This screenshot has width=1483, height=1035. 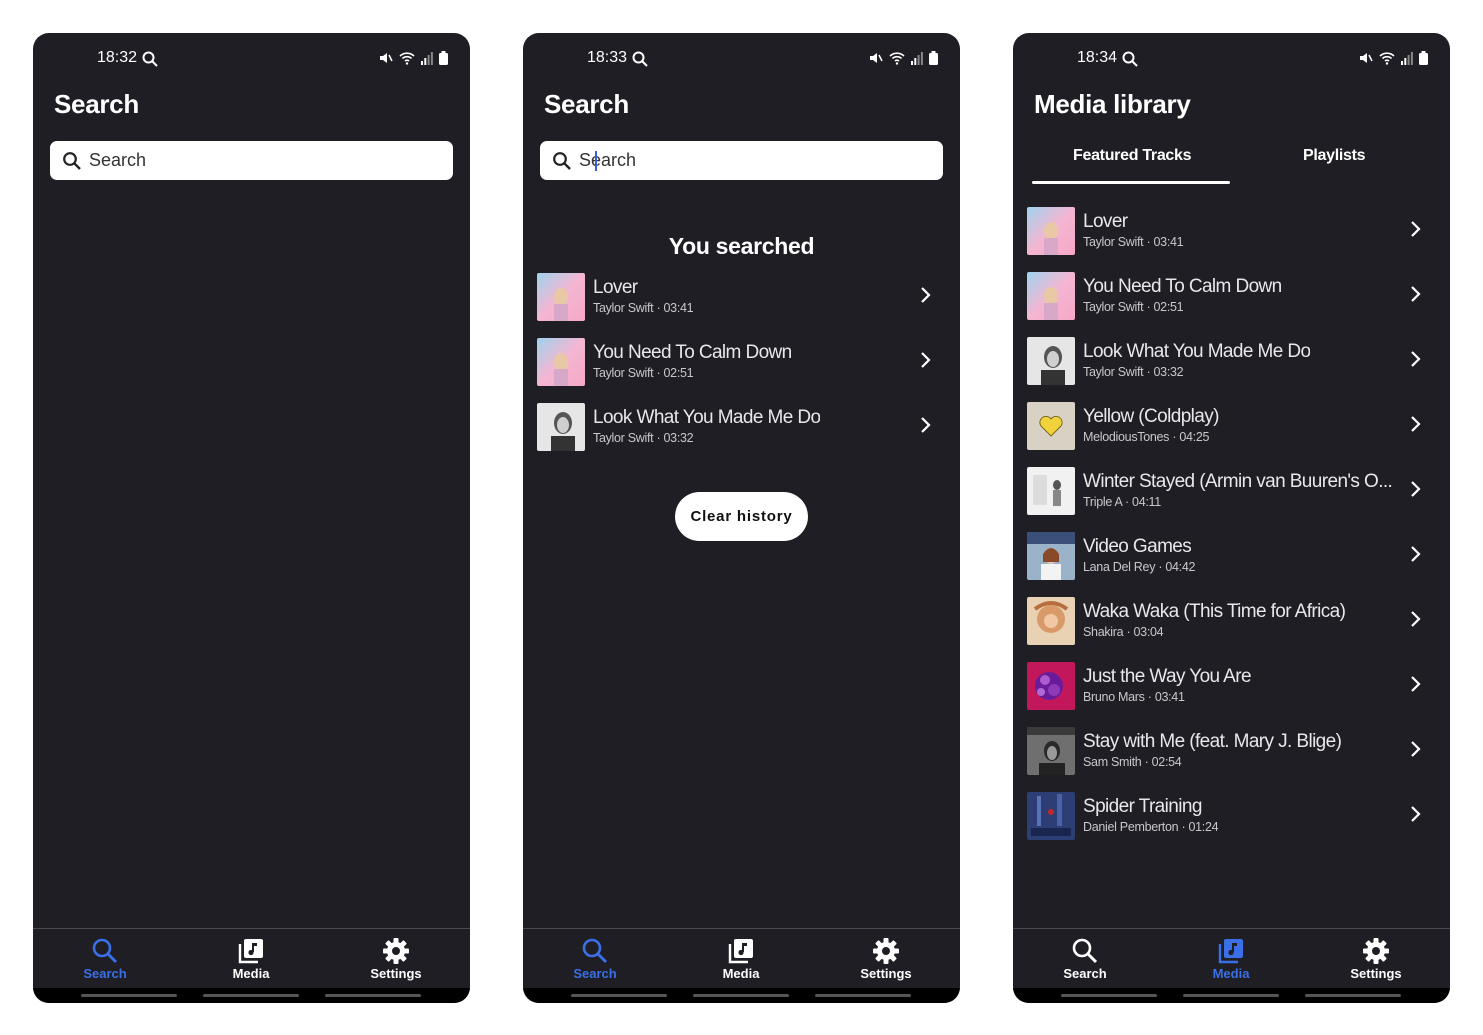 I want to click on spider-cover-icon, so click(x=1051, y=816).